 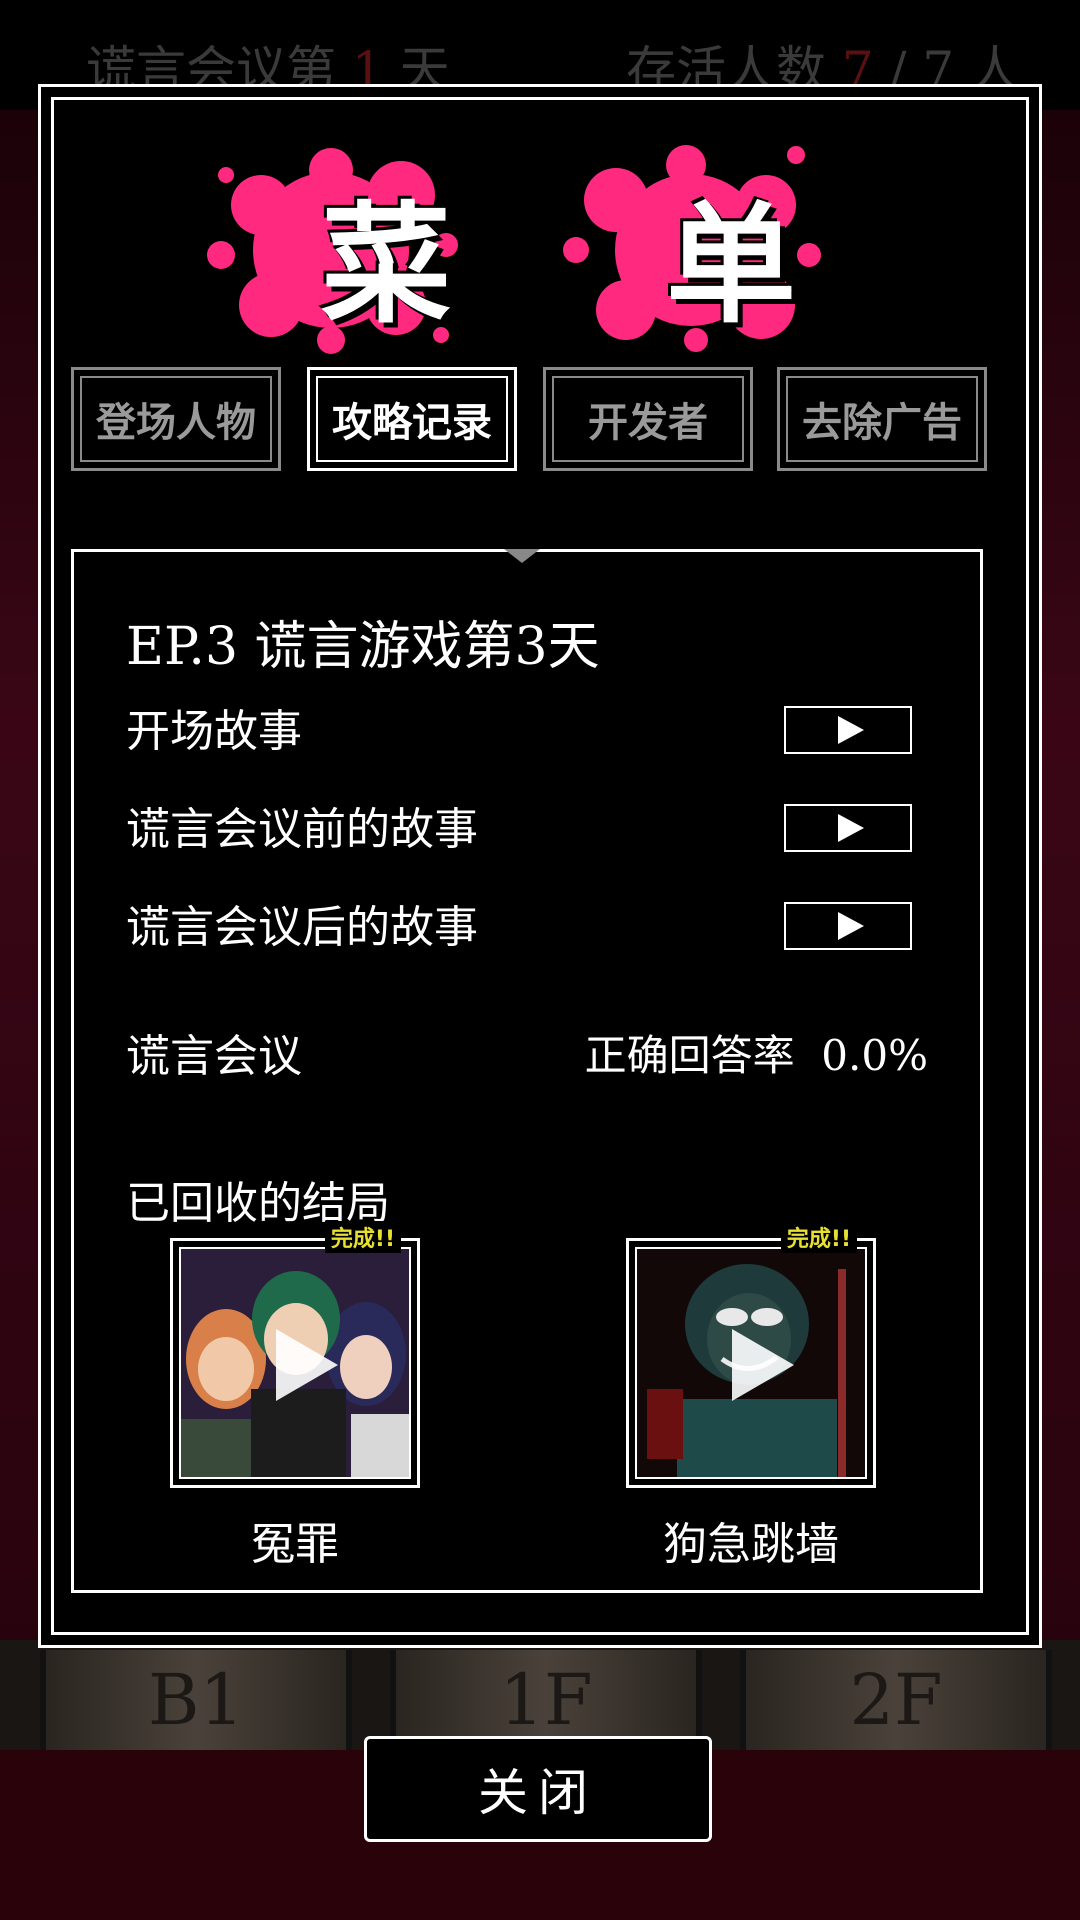 I want to click on menu-title-char: 单, so click(x=731, y=265).